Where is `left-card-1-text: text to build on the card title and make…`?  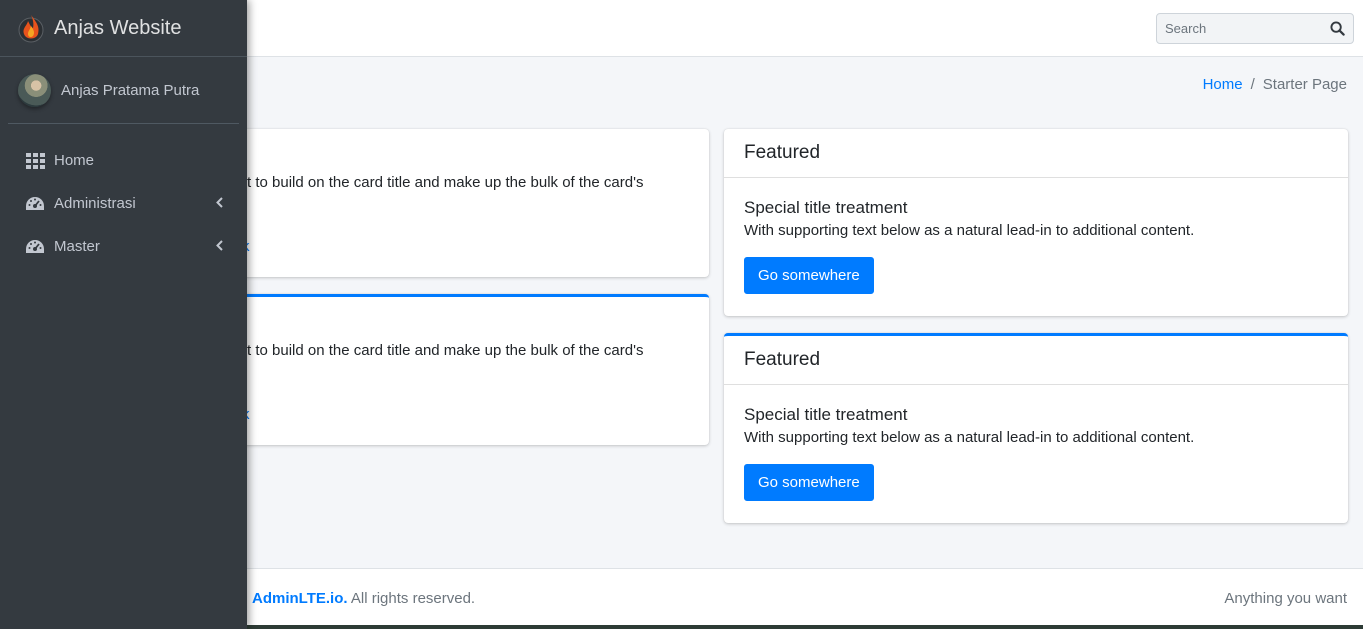 left-card-1-text: text to build on the card title and make… is located at coordinates (435, 182).